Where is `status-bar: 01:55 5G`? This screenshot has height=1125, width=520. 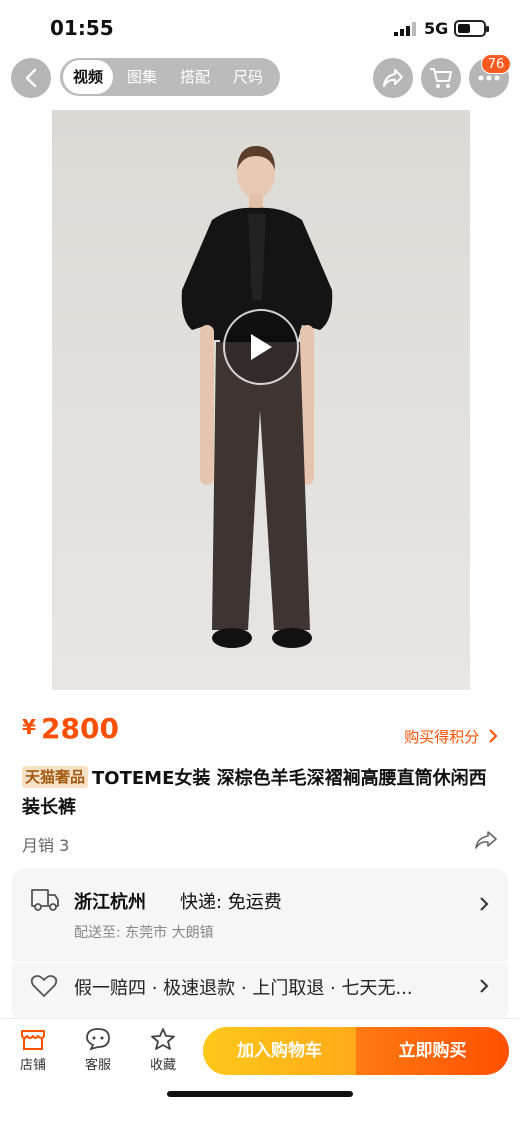 status-bar: 01:55 5G is located at coordinates (260, 30).